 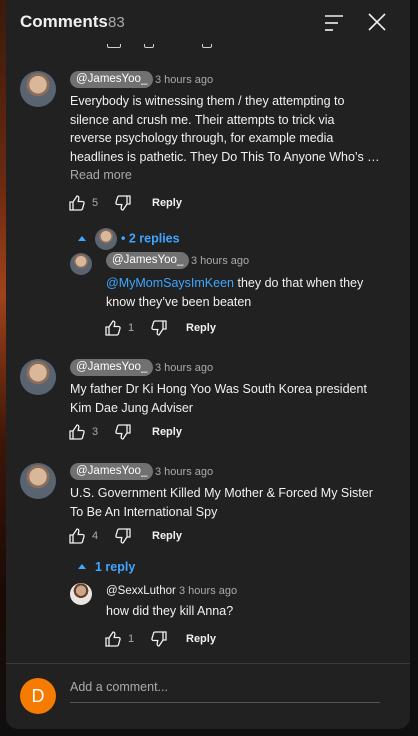 What do you see at coordinates (95, 536) in the screenshot?
I see `like-count: 4` at bounding box center [95, 536].